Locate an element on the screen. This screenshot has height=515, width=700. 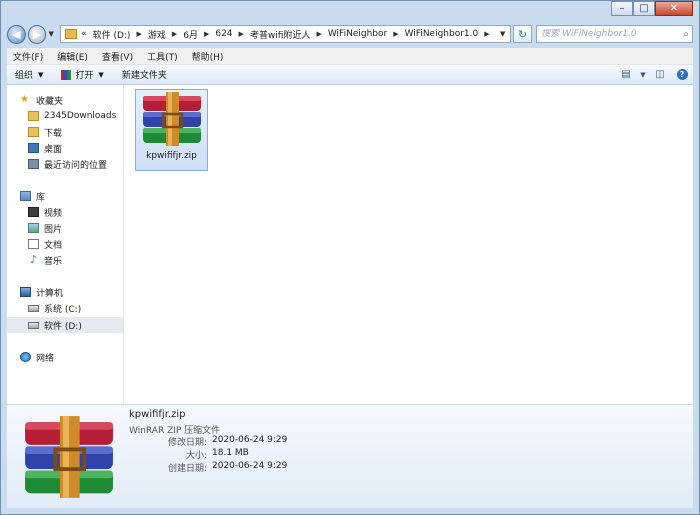
back-arrow-icon: ◀ is located at coordinates (16, 34).